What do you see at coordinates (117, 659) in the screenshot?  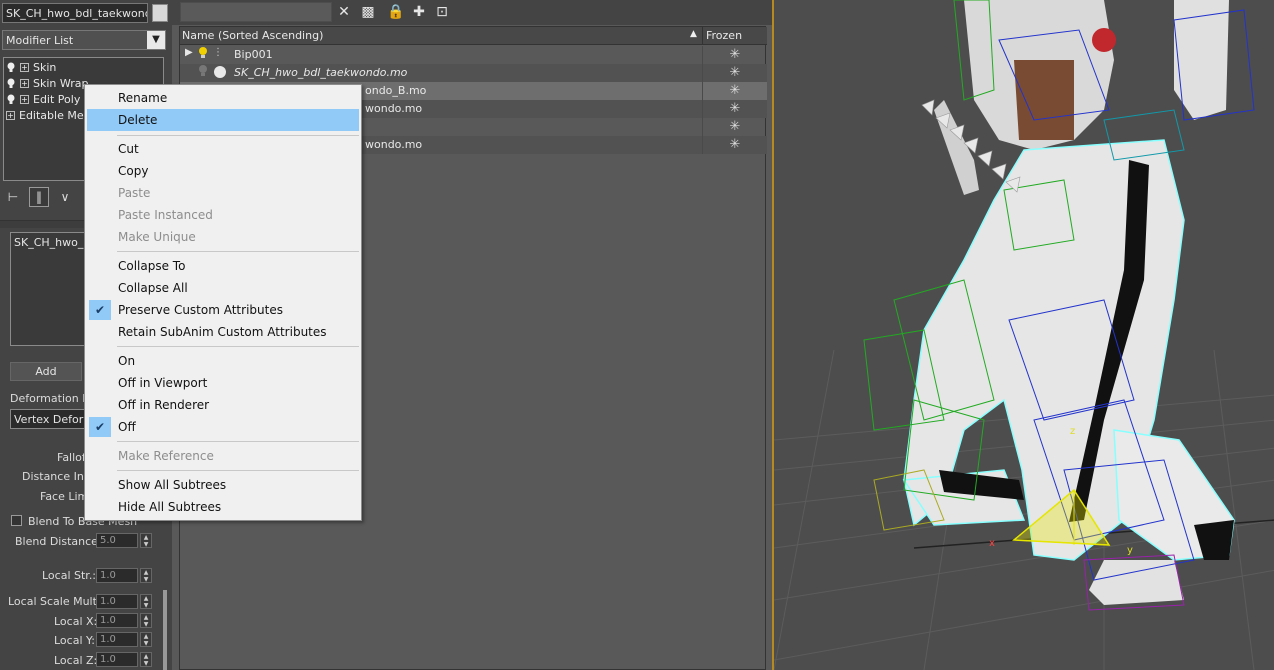 I see `local-z-spinner: 1.0` at bounding box center [117, 659].